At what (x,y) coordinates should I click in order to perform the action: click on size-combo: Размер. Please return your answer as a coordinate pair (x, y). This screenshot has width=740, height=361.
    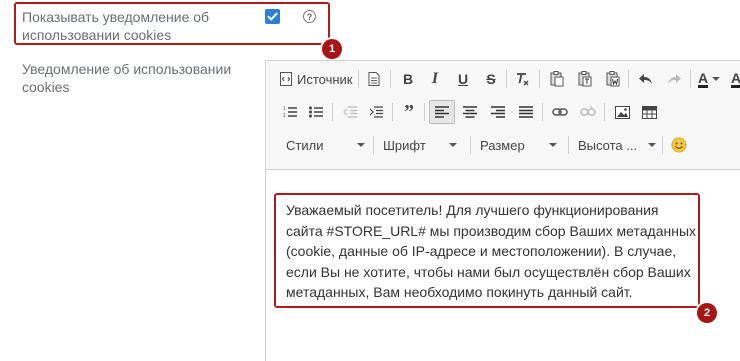
    Looking at the image, I should click on (518, 145).